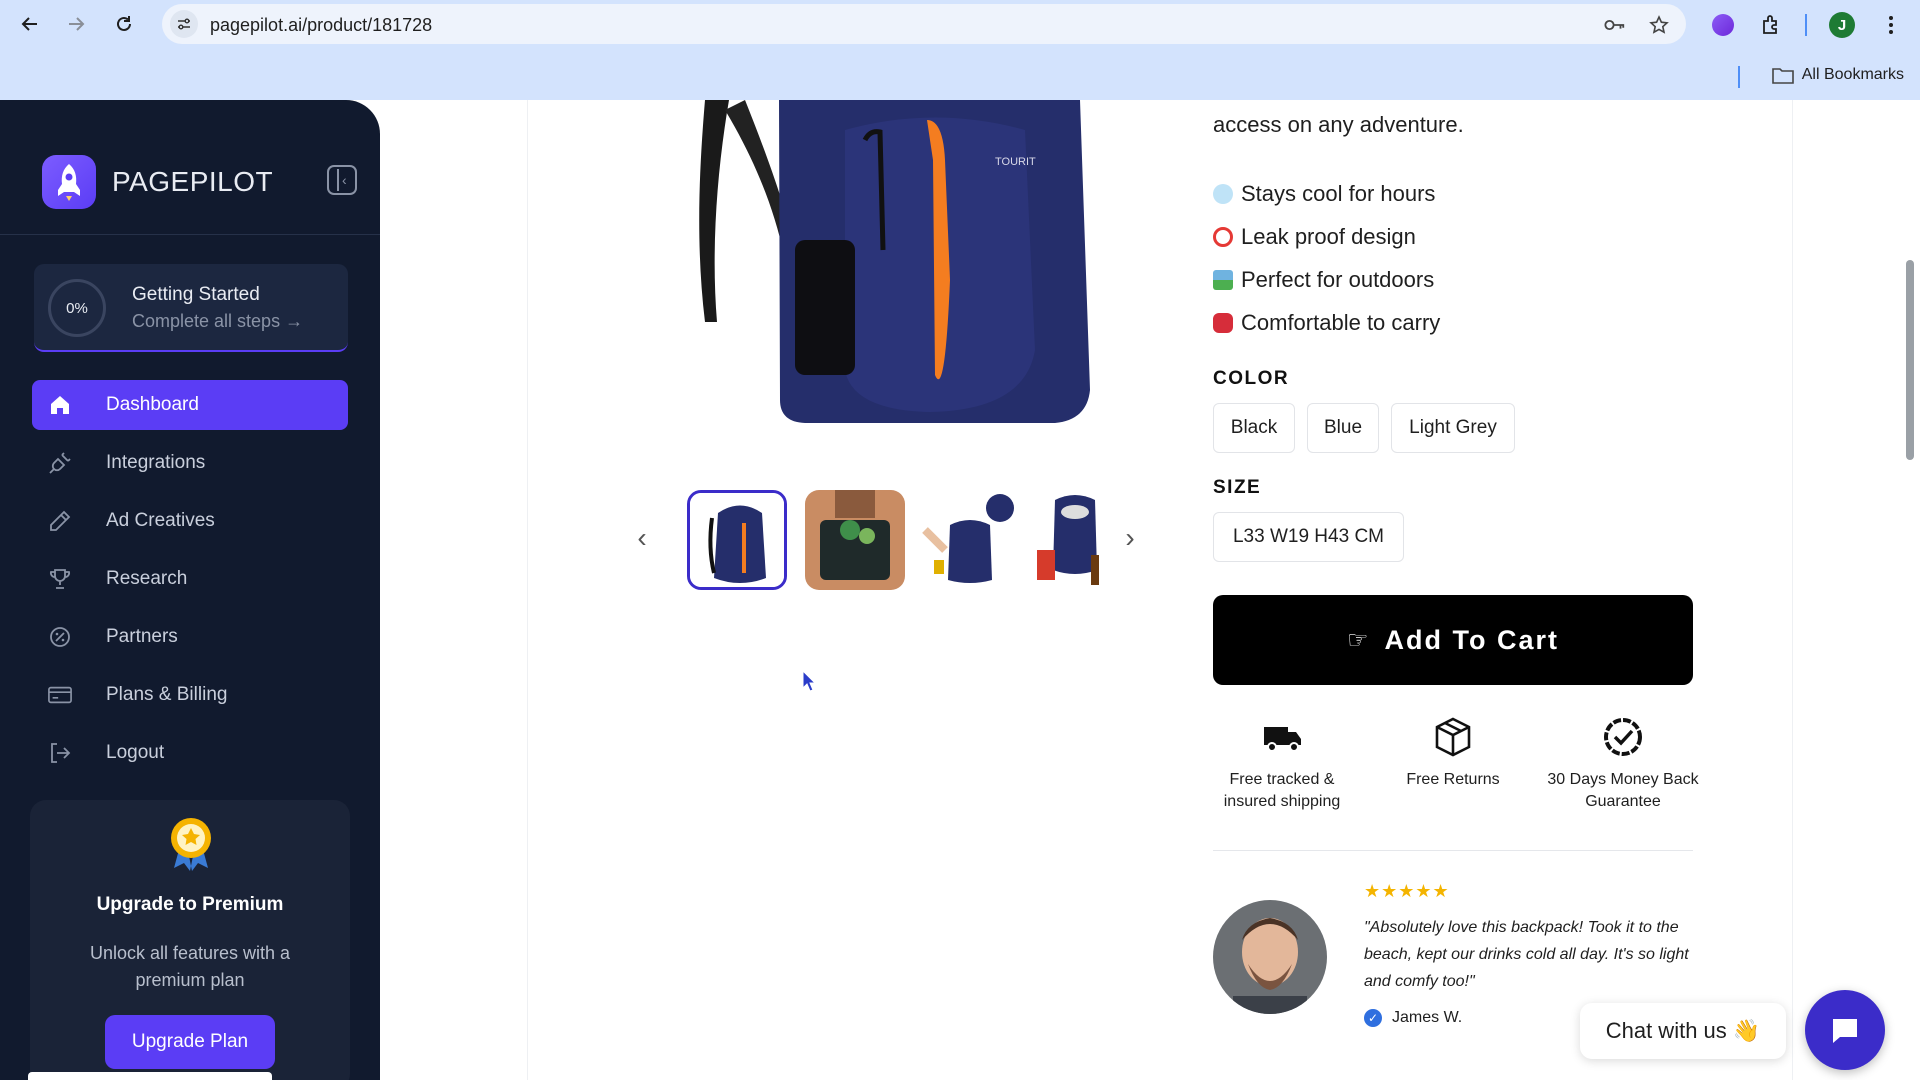  I want to click on pointing-hand-icon: ☞, so click(1359, 640).